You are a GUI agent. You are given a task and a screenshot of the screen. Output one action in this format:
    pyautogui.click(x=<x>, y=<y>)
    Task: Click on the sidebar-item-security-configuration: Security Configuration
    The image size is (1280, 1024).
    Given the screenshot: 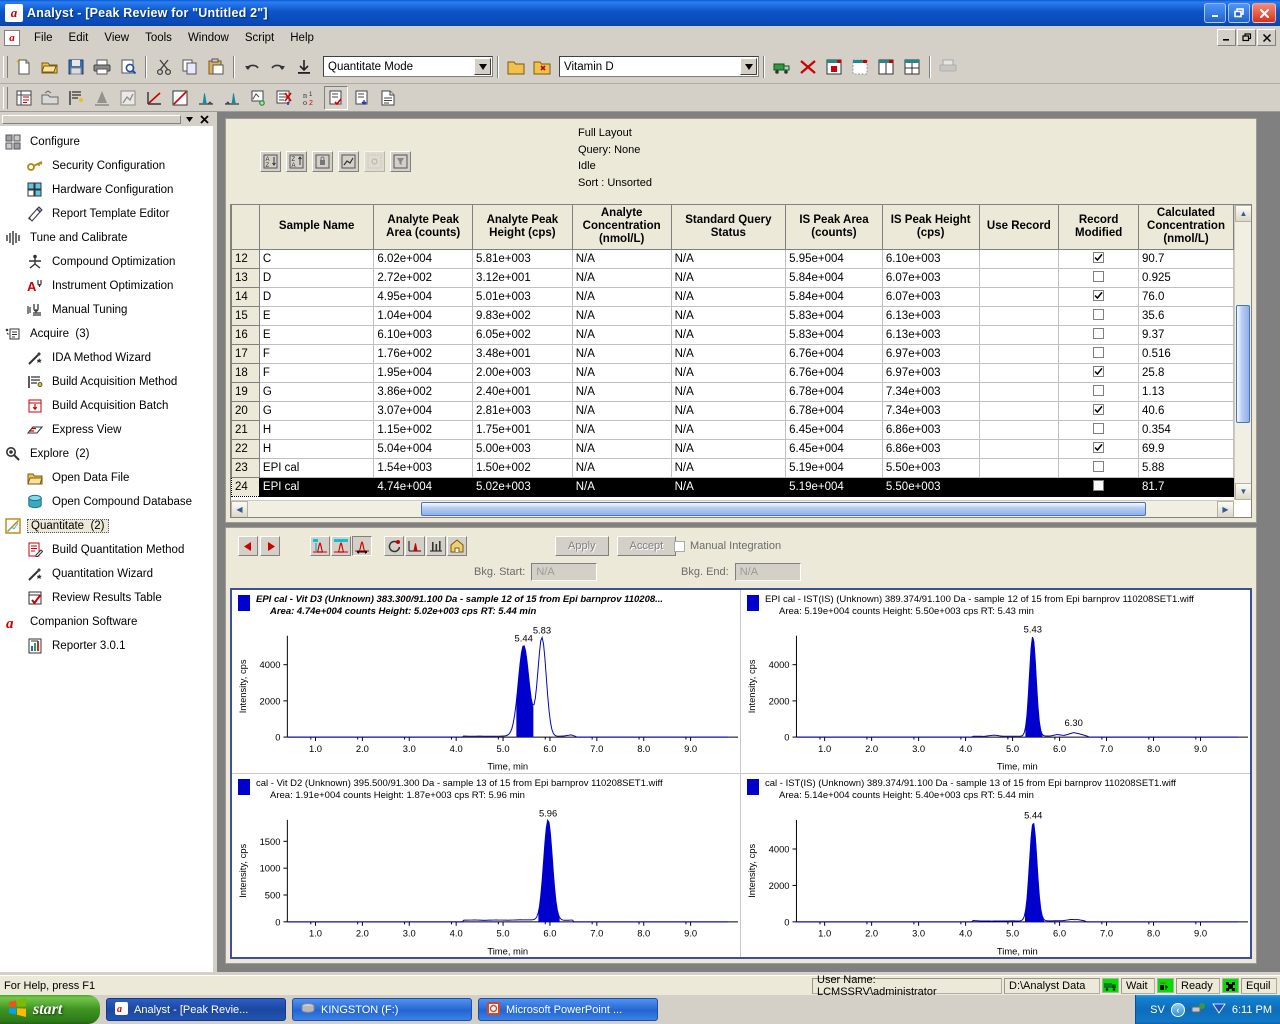 What is the action you would take?
    pyautogui.click(x=108, y=166)
    